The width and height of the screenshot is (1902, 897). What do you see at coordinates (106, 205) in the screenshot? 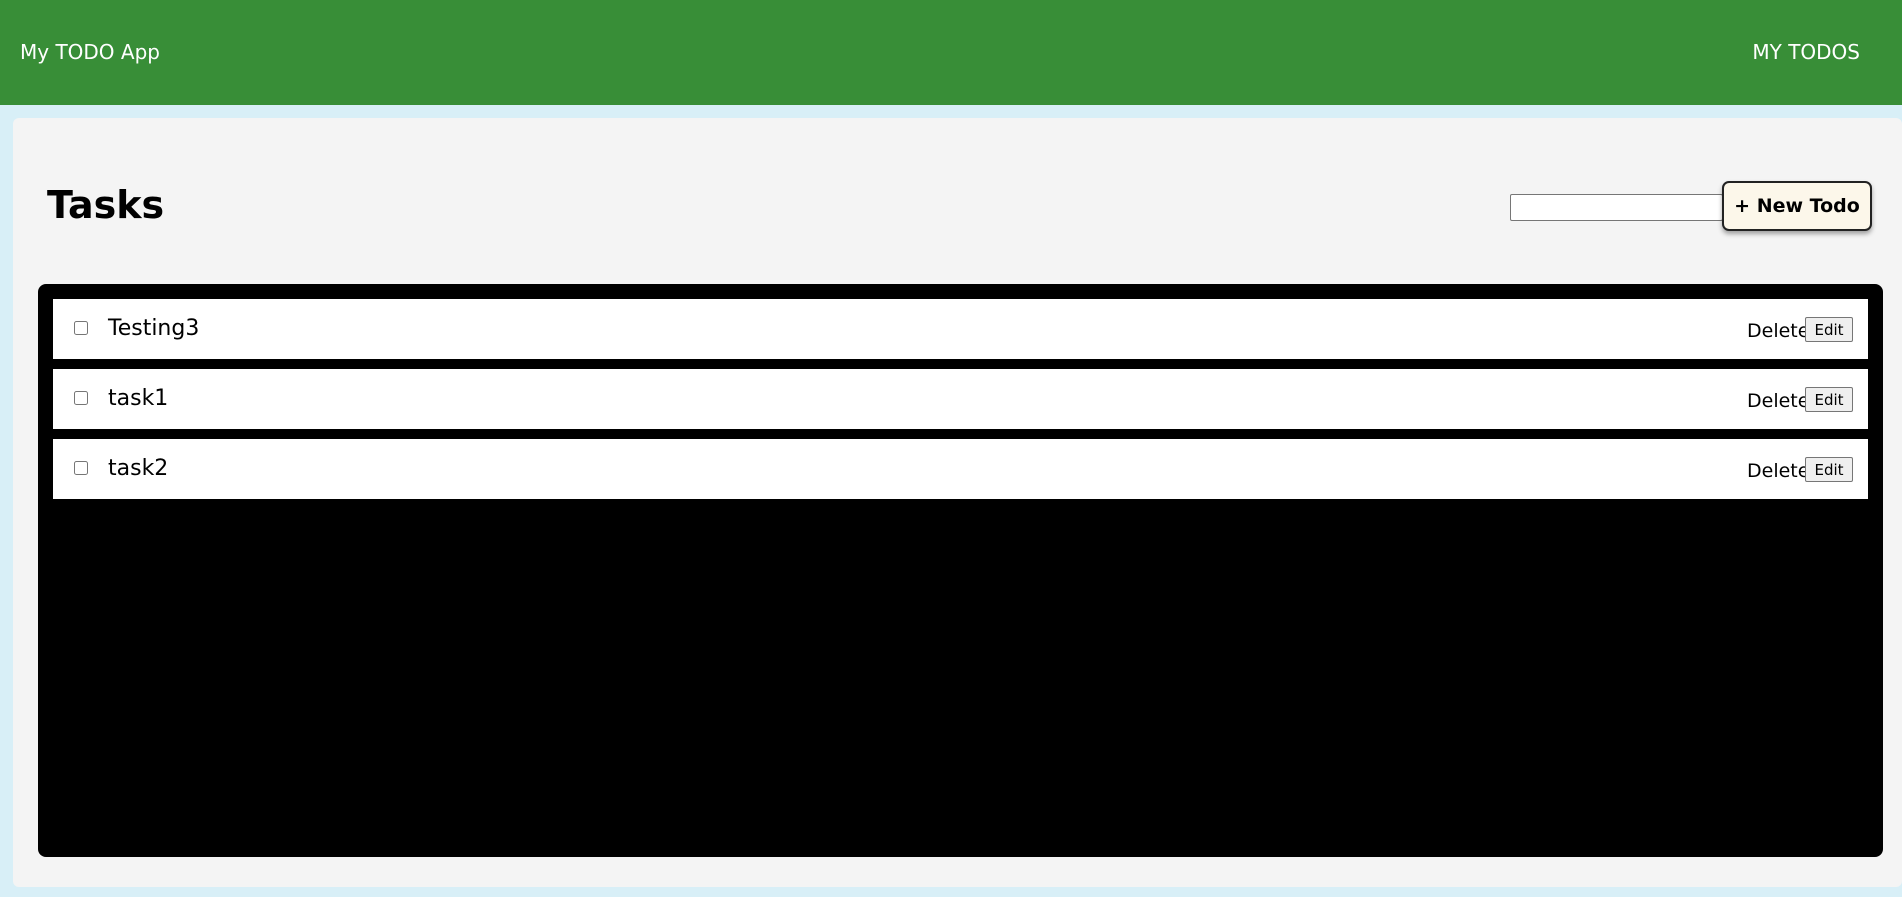
I see `page-title: Tasks` at bounding box center [106, 205].